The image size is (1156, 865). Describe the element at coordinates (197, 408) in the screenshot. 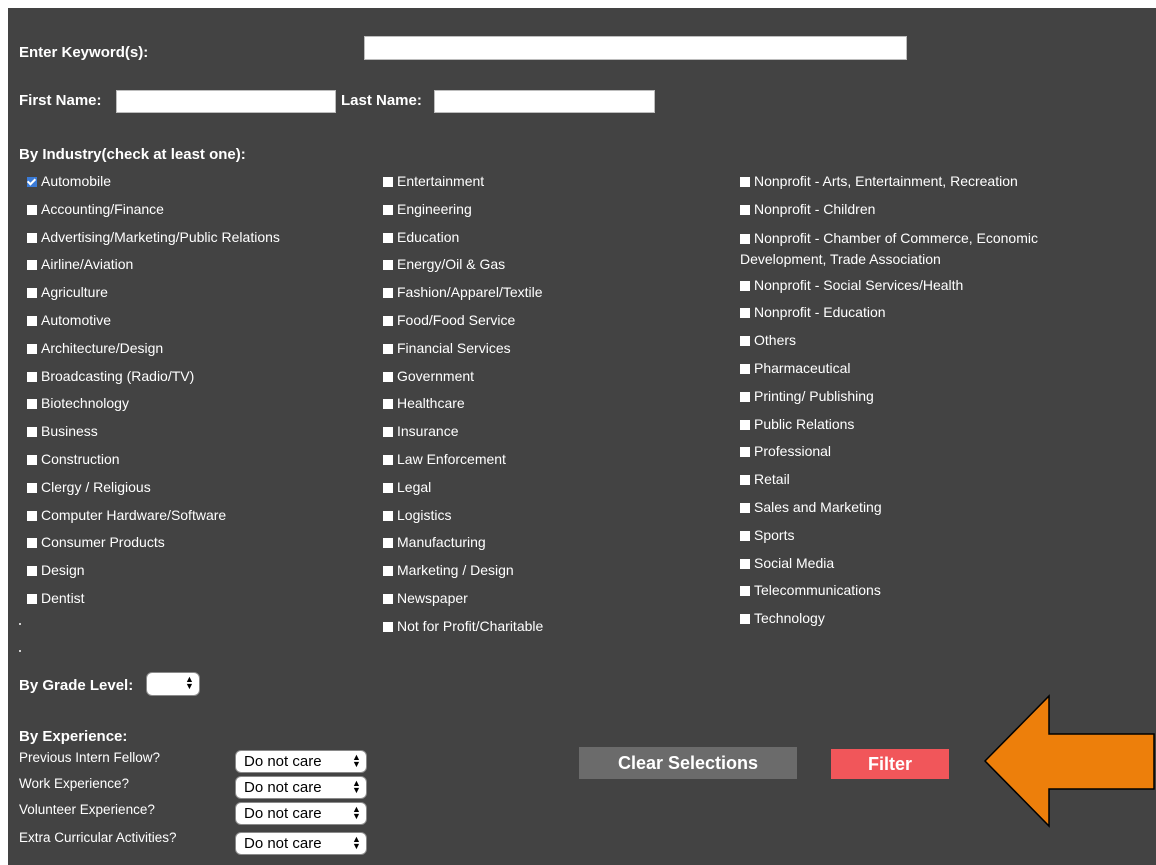

I see `industry-item: Biotechnology` at that location.